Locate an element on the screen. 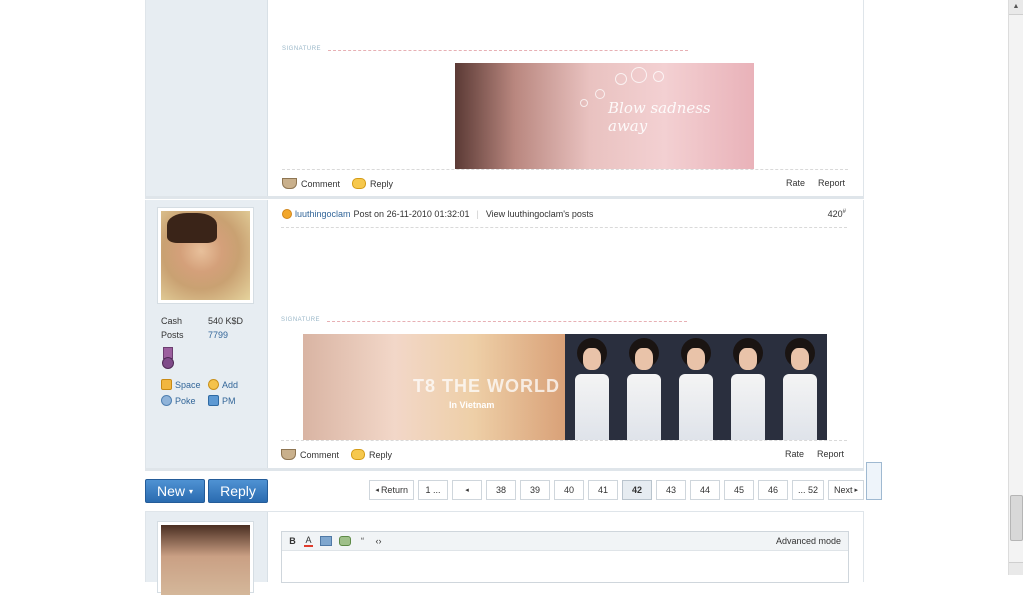 The width and height of the screenshot is (1023, 595). scroll-thumb is located at coordinates (1016, 518).